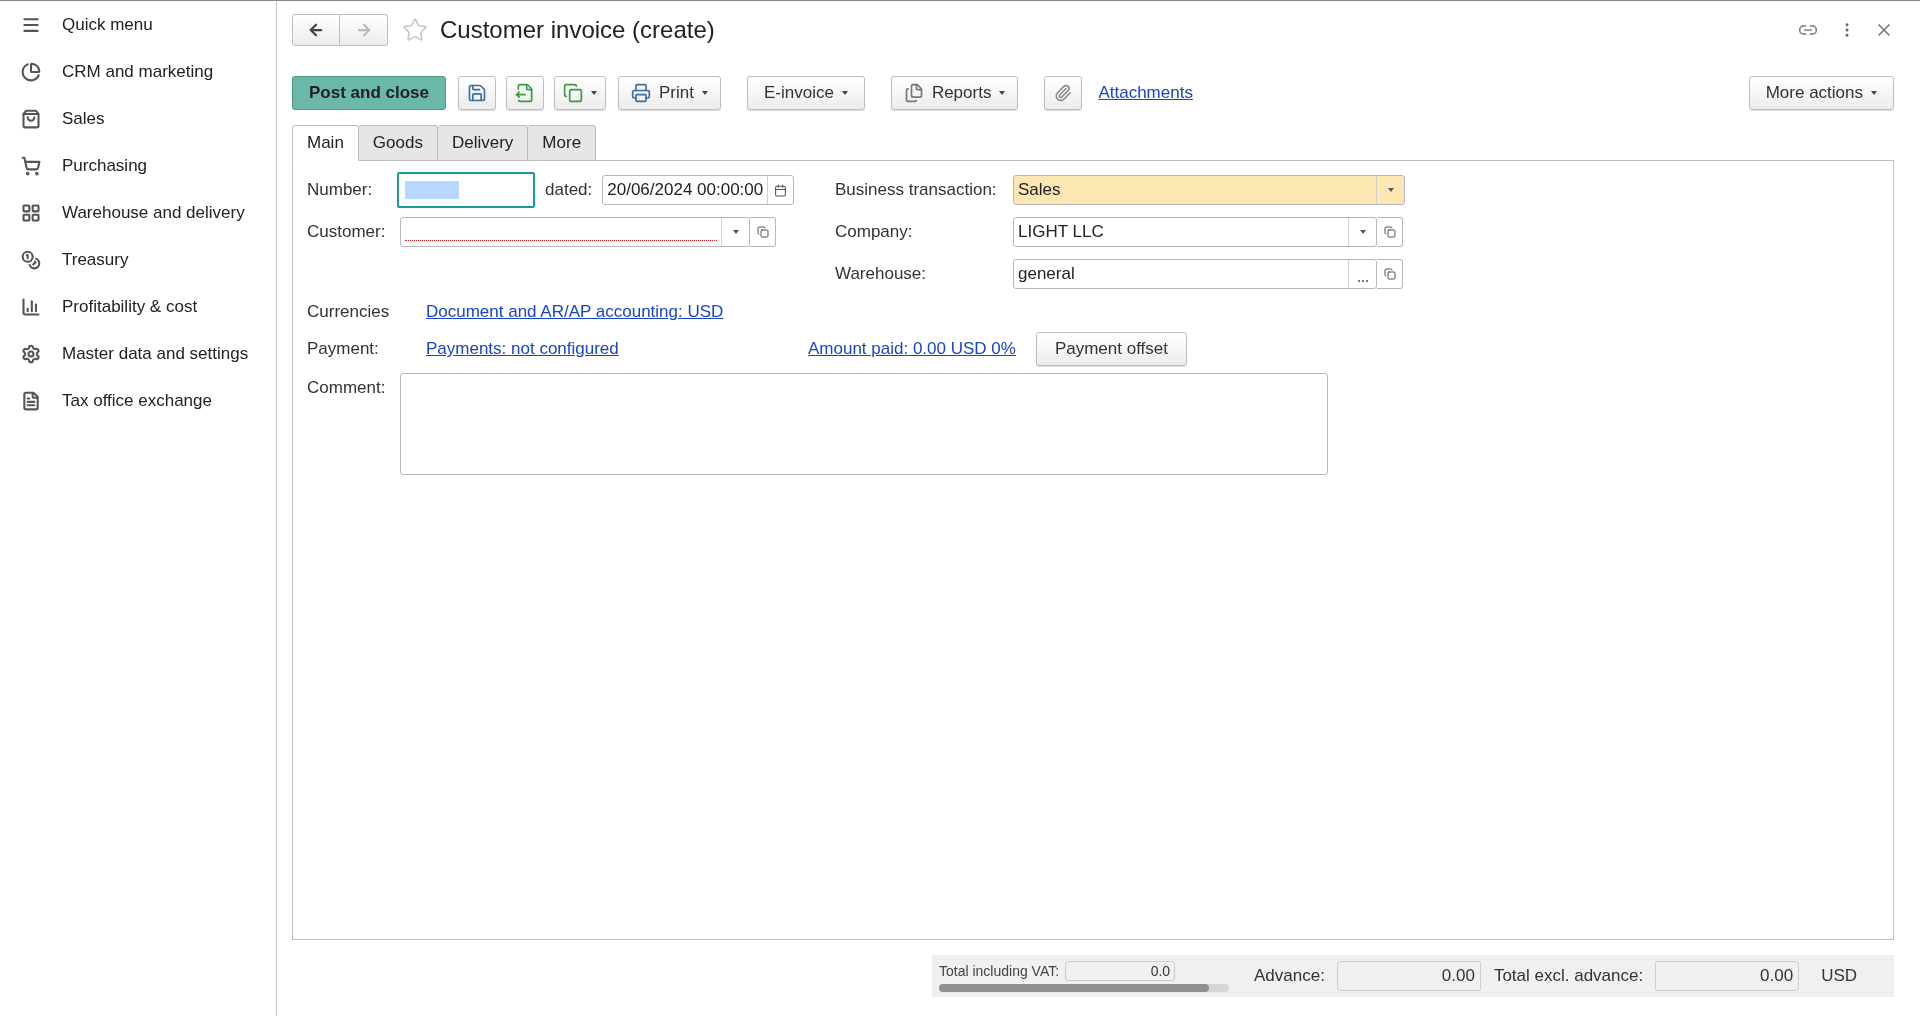  What do you see at coordinates (31, 306) in the screenshot?
I see `bar-chart-icon` at bounding box center [31, 306].